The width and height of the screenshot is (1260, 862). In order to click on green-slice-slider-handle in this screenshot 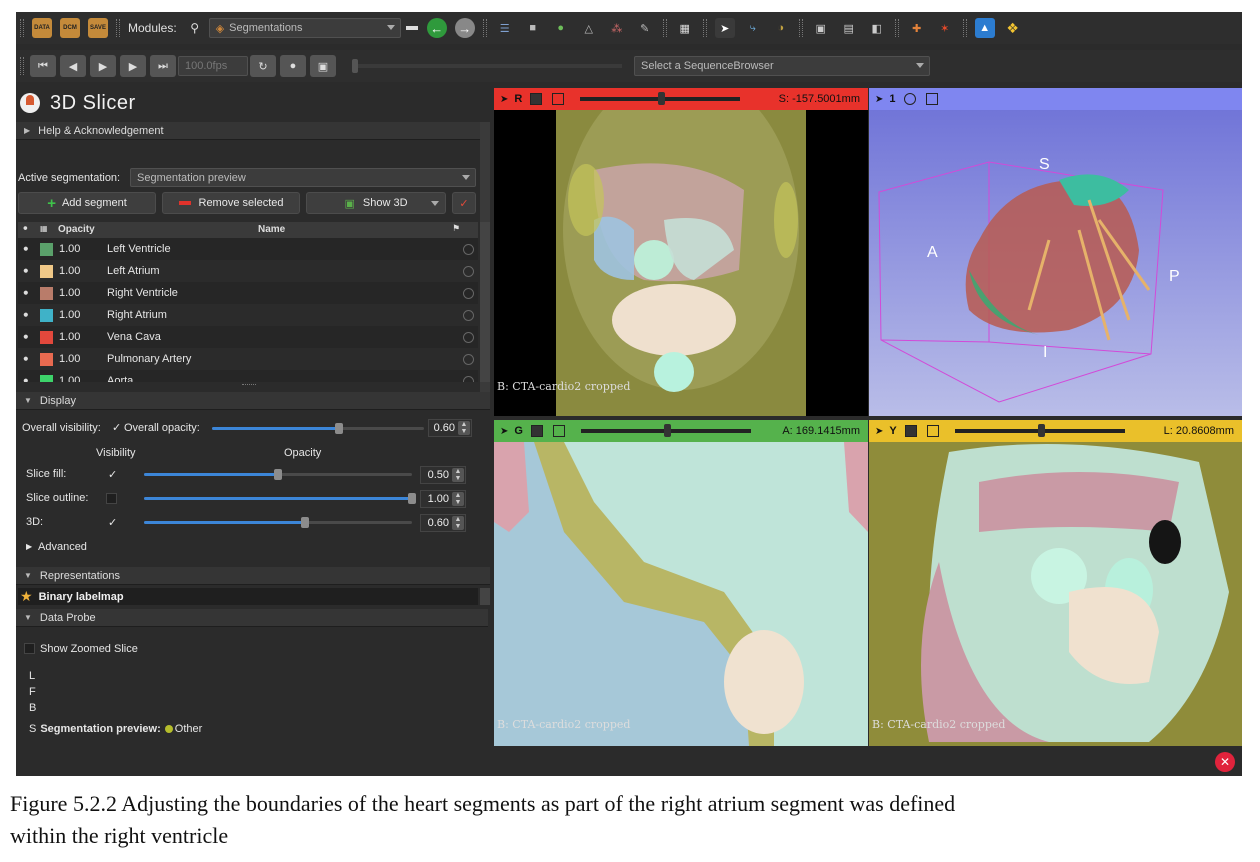, I will do `click(667, 430)`.